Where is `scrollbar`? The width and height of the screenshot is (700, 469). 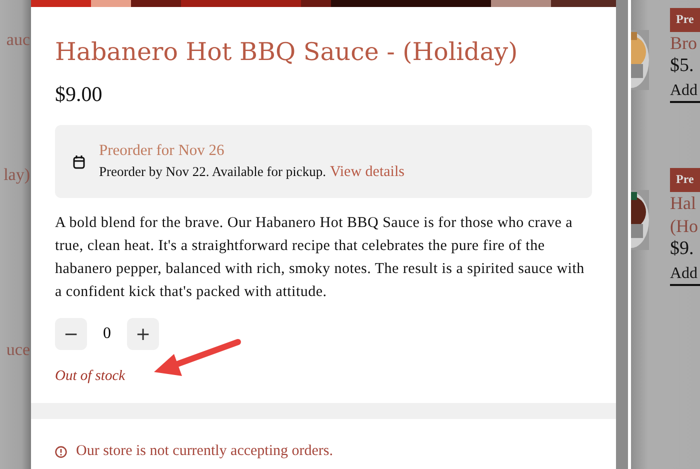 scrollbar is located at coordinates (622, 234).